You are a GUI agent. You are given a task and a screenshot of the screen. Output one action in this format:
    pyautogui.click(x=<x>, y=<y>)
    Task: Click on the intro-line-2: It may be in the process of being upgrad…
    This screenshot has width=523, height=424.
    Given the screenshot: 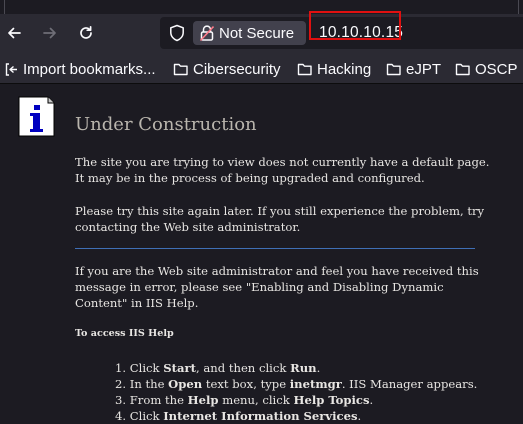 What is the action you would take?
    pyautogui.click(x=250, y=178)
    